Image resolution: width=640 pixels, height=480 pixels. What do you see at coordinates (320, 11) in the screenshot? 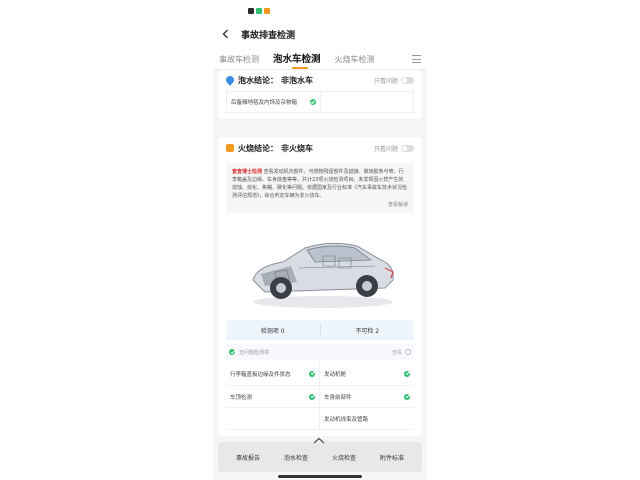
I see `status-bar` at bounding box center [320, 11].